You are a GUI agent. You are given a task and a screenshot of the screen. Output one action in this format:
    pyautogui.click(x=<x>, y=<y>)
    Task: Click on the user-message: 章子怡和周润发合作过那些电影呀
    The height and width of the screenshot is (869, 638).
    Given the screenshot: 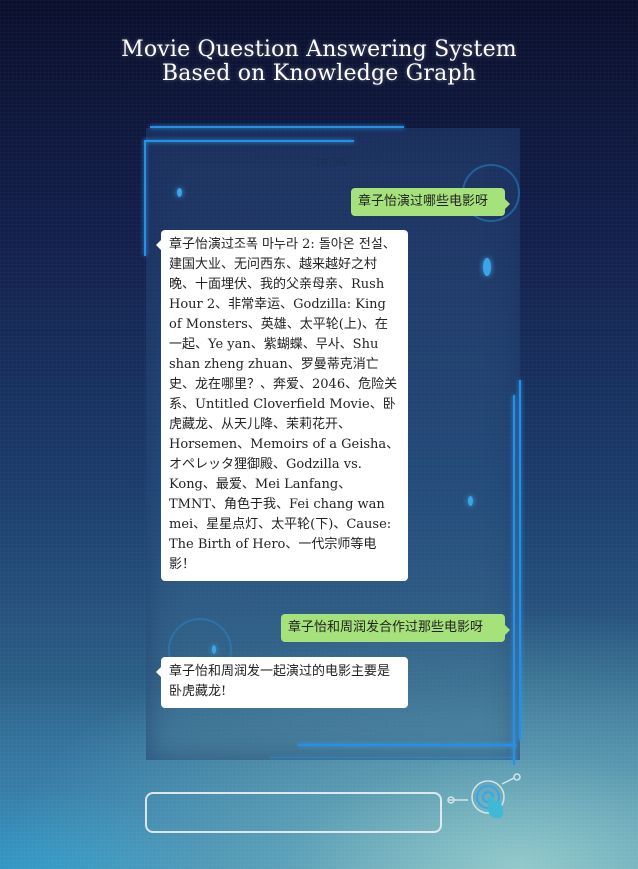 What is the action you would take?
    pyautogui.click(x=395, y=628)
    